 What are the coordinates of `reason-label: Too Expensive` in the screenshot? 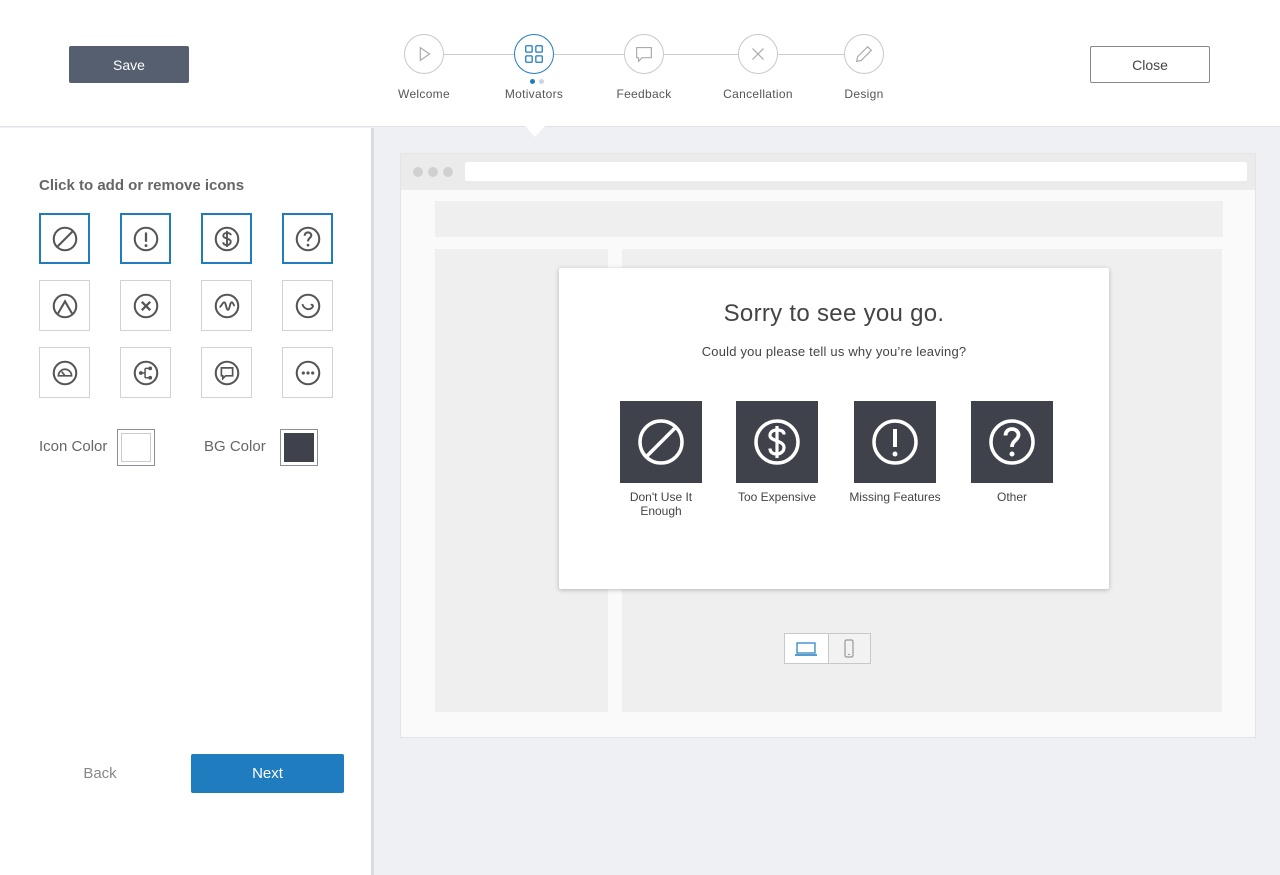 It's located at (777, 497).